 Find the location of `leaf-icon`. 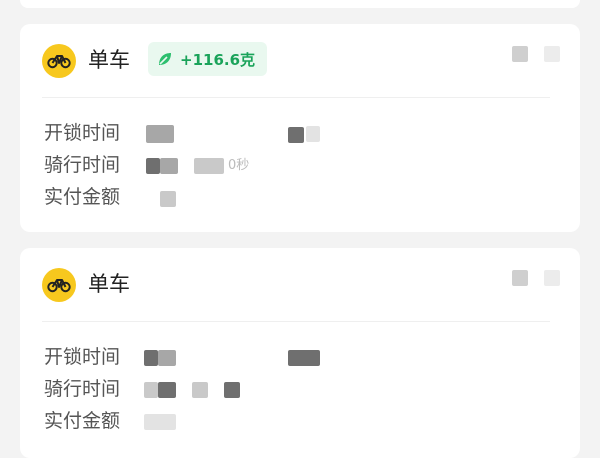

leaf-icon is located at coordinates (165, 59).